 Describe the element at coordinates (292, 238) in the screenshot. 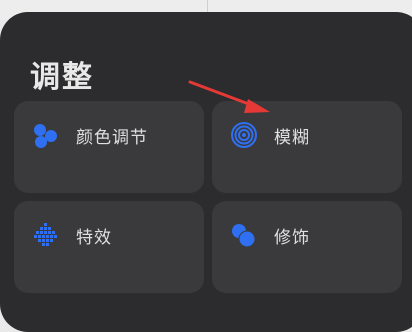

I see `tile-label: 修饰` at that location.